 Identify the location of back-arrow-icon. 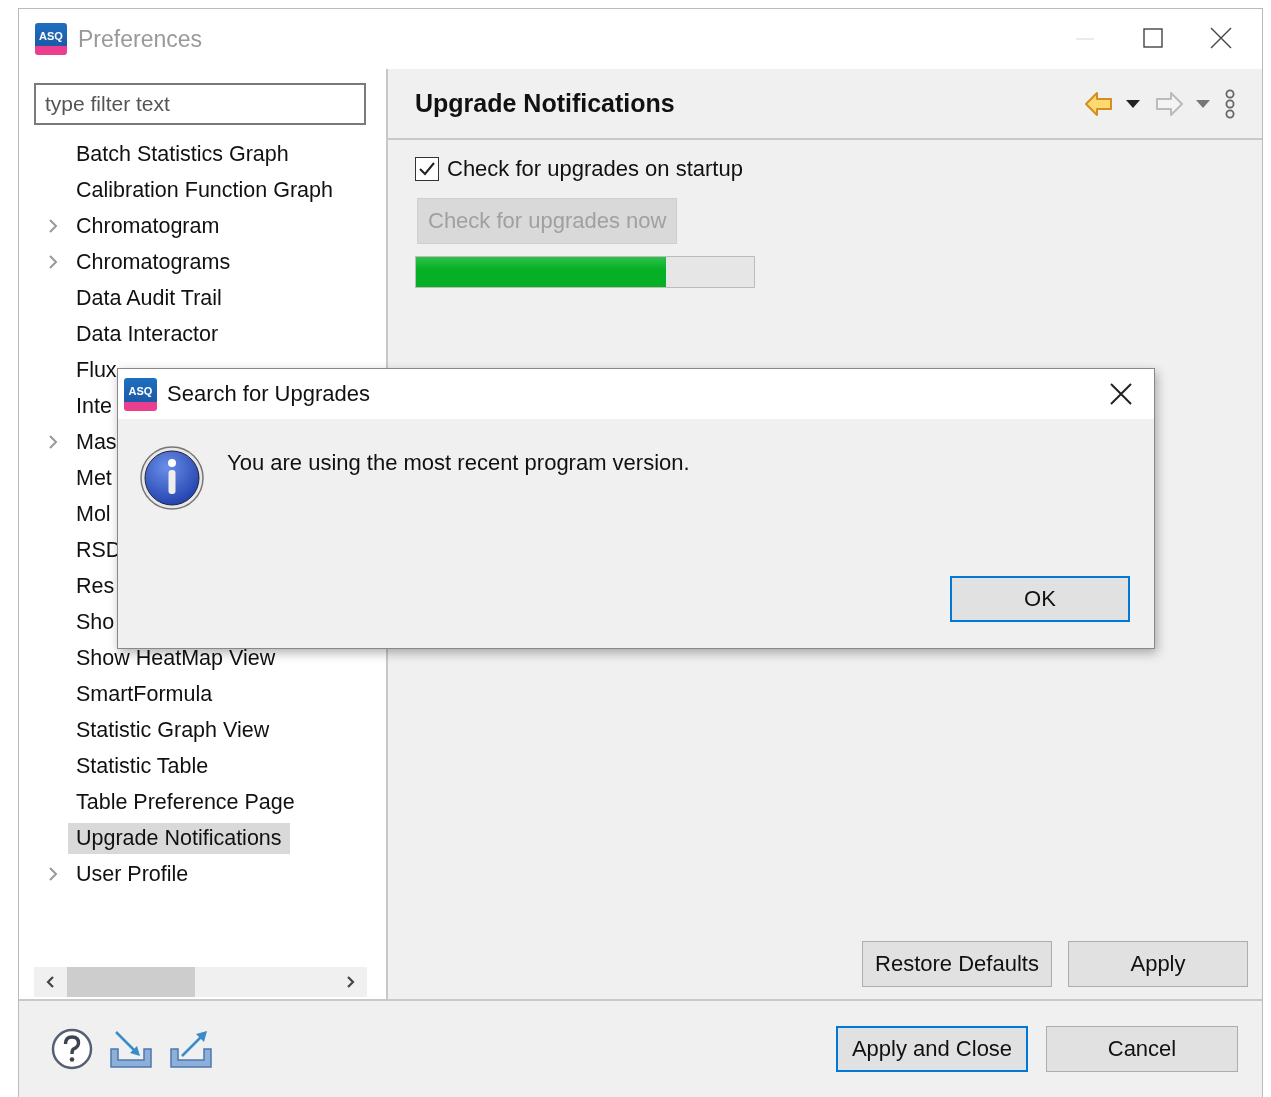
(1099, 103).